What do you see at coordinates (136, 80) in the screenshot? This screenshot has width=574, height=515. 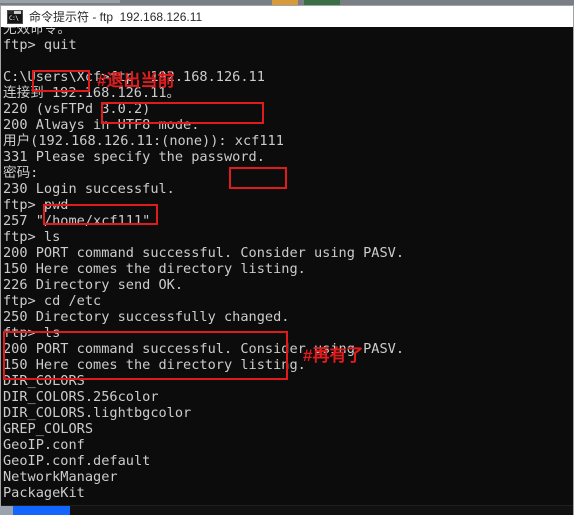 I see `exit-current-note: #退出当前` at bounding box center [136, 80].